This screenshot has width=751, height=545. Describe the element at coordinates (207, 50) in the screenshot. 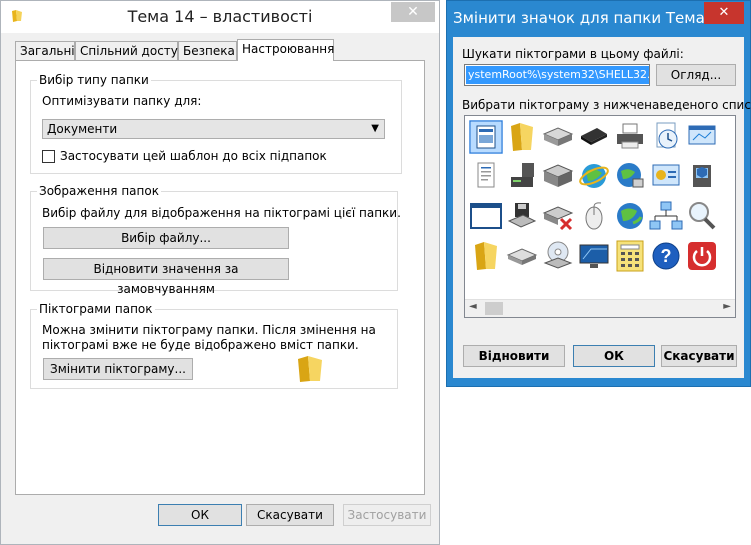

I see `tab-security: Безпека` at that location.